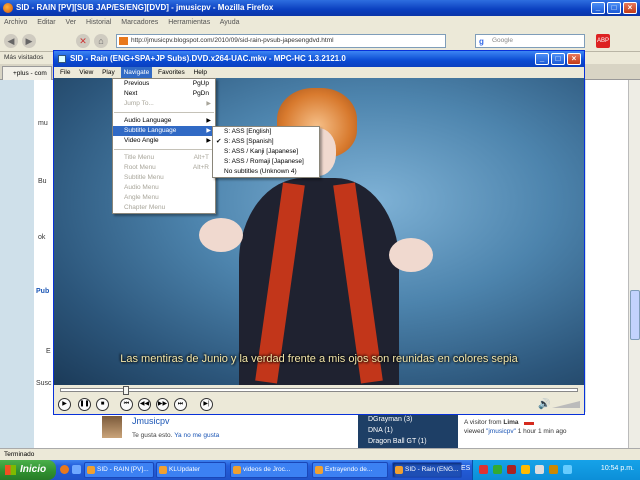 Image resolution: width=640 pixels, height=480 pixels. I want to click on page-scrollbar, so click(634, 264).